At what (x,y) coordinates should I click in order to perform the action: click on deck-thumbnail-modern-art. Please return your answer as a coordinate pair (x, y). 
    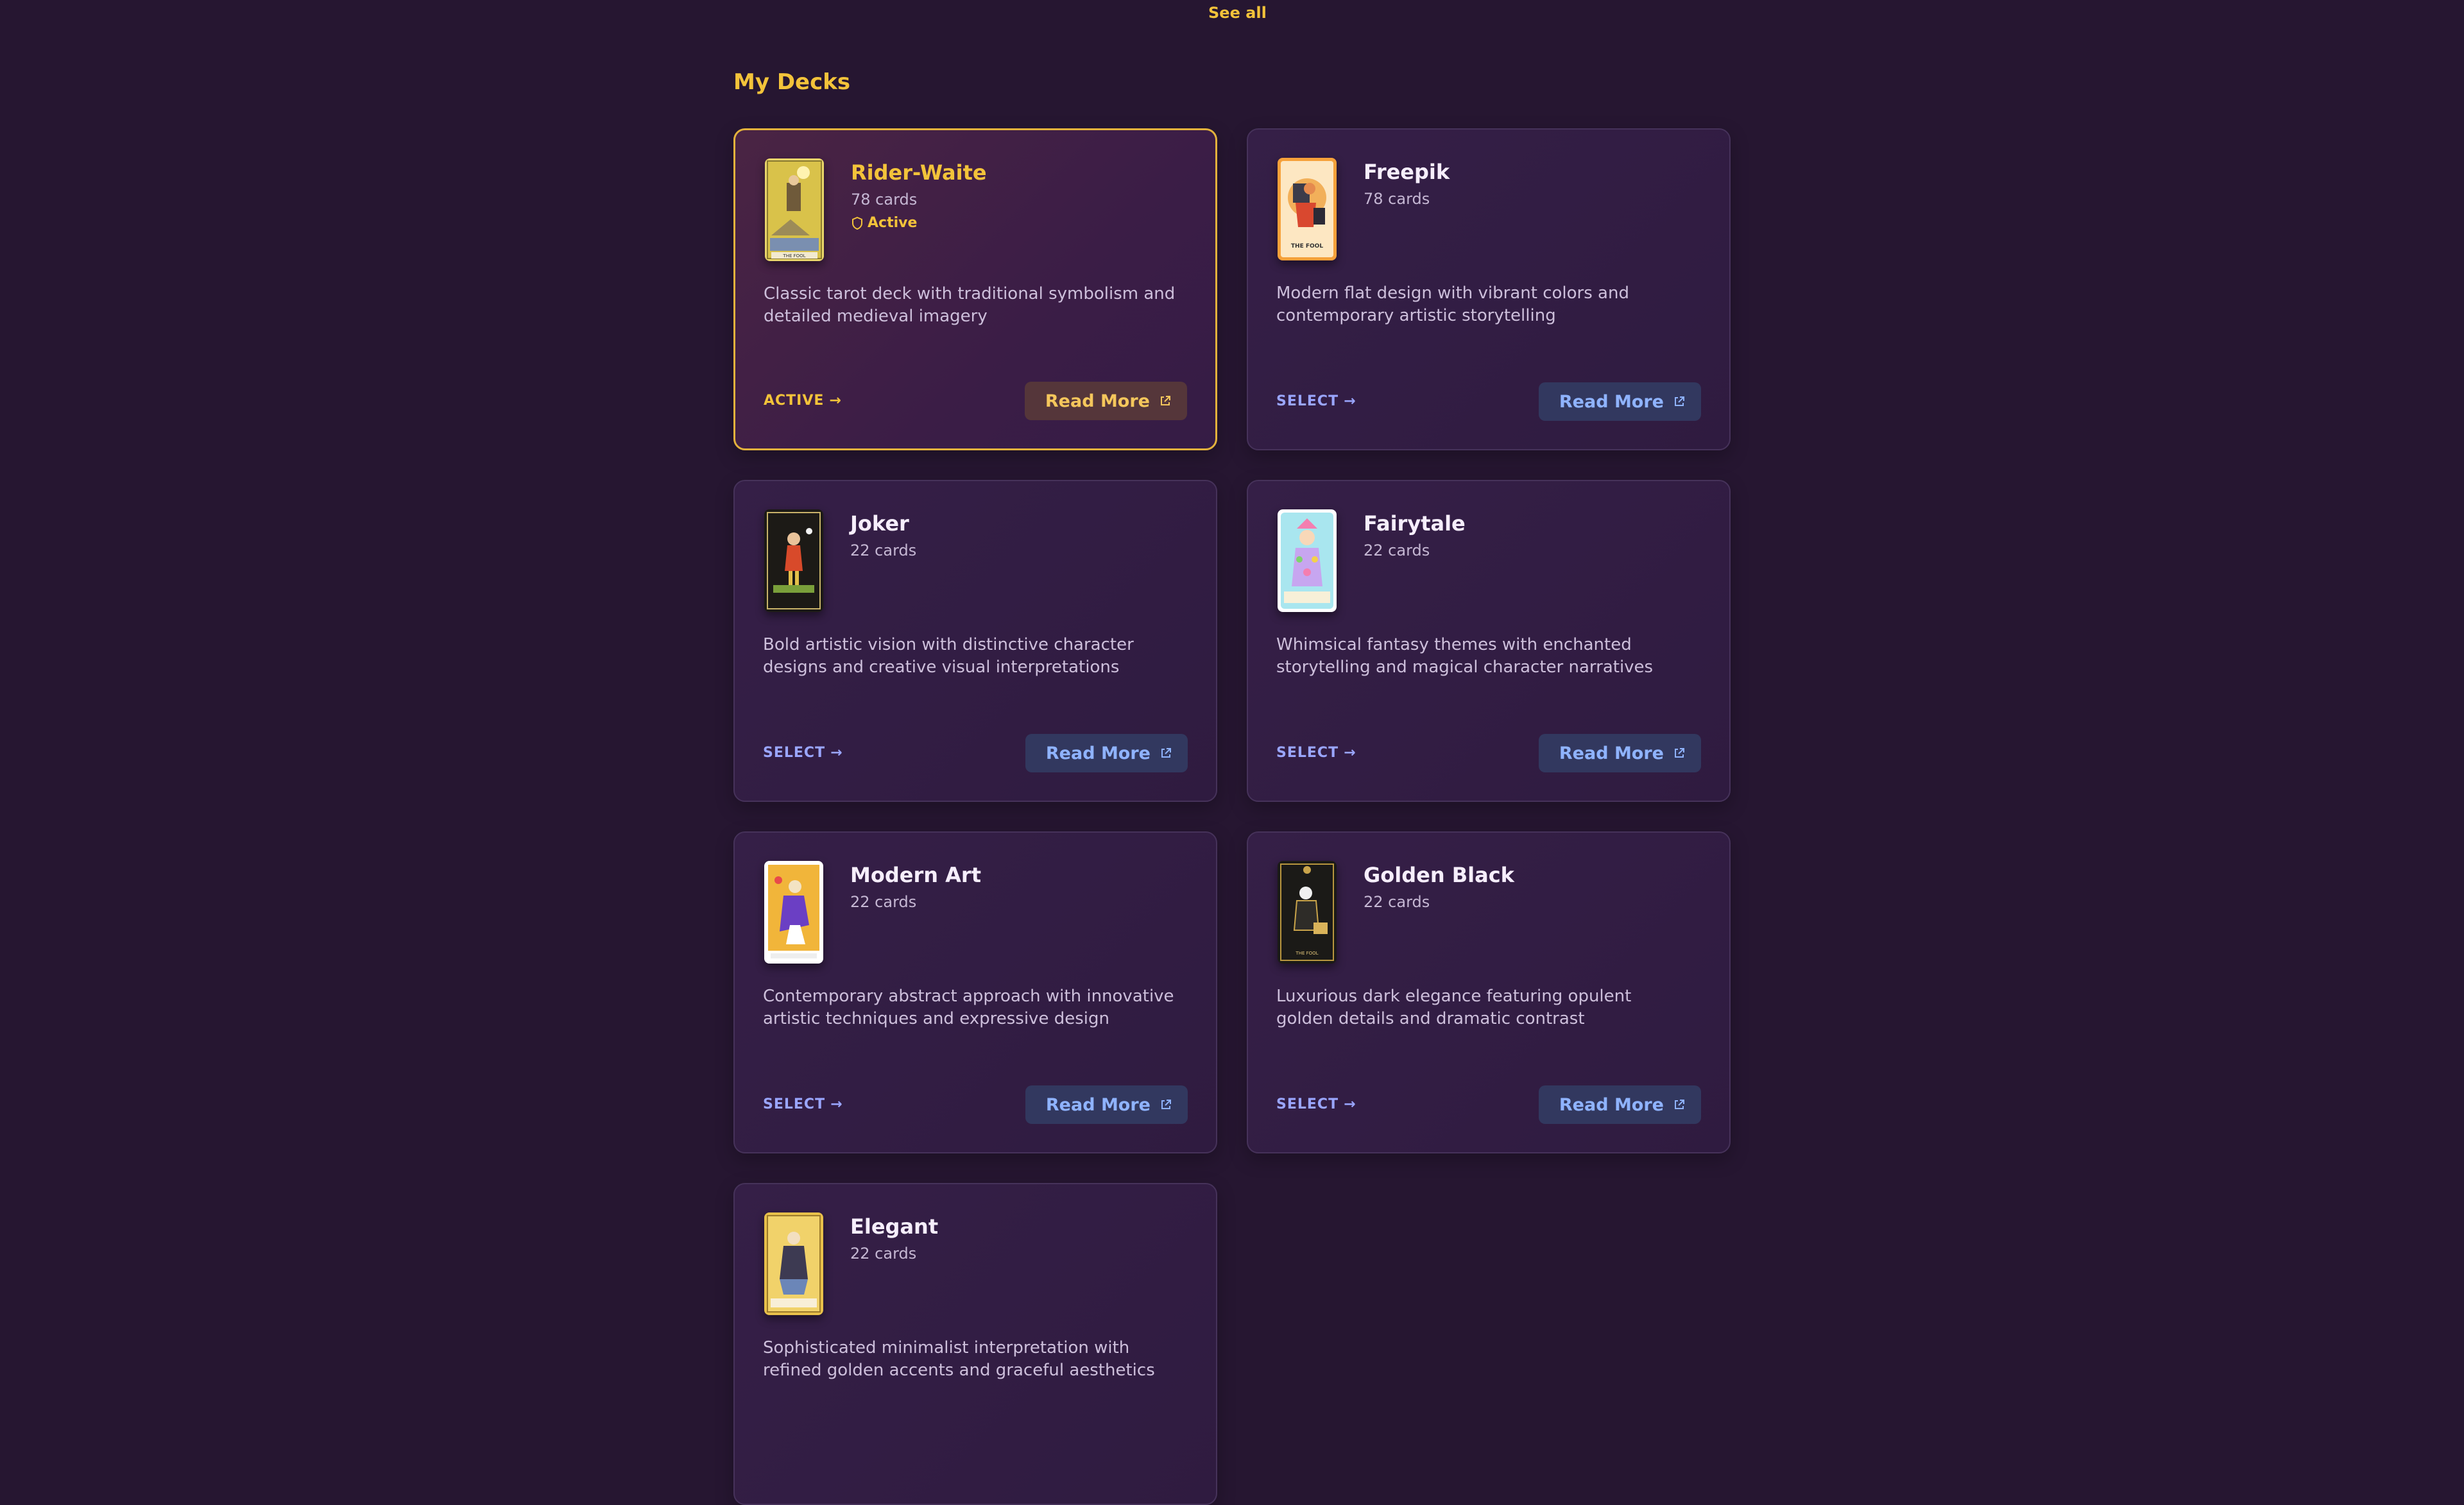
    Looking at the image, I should click on (794, 912).